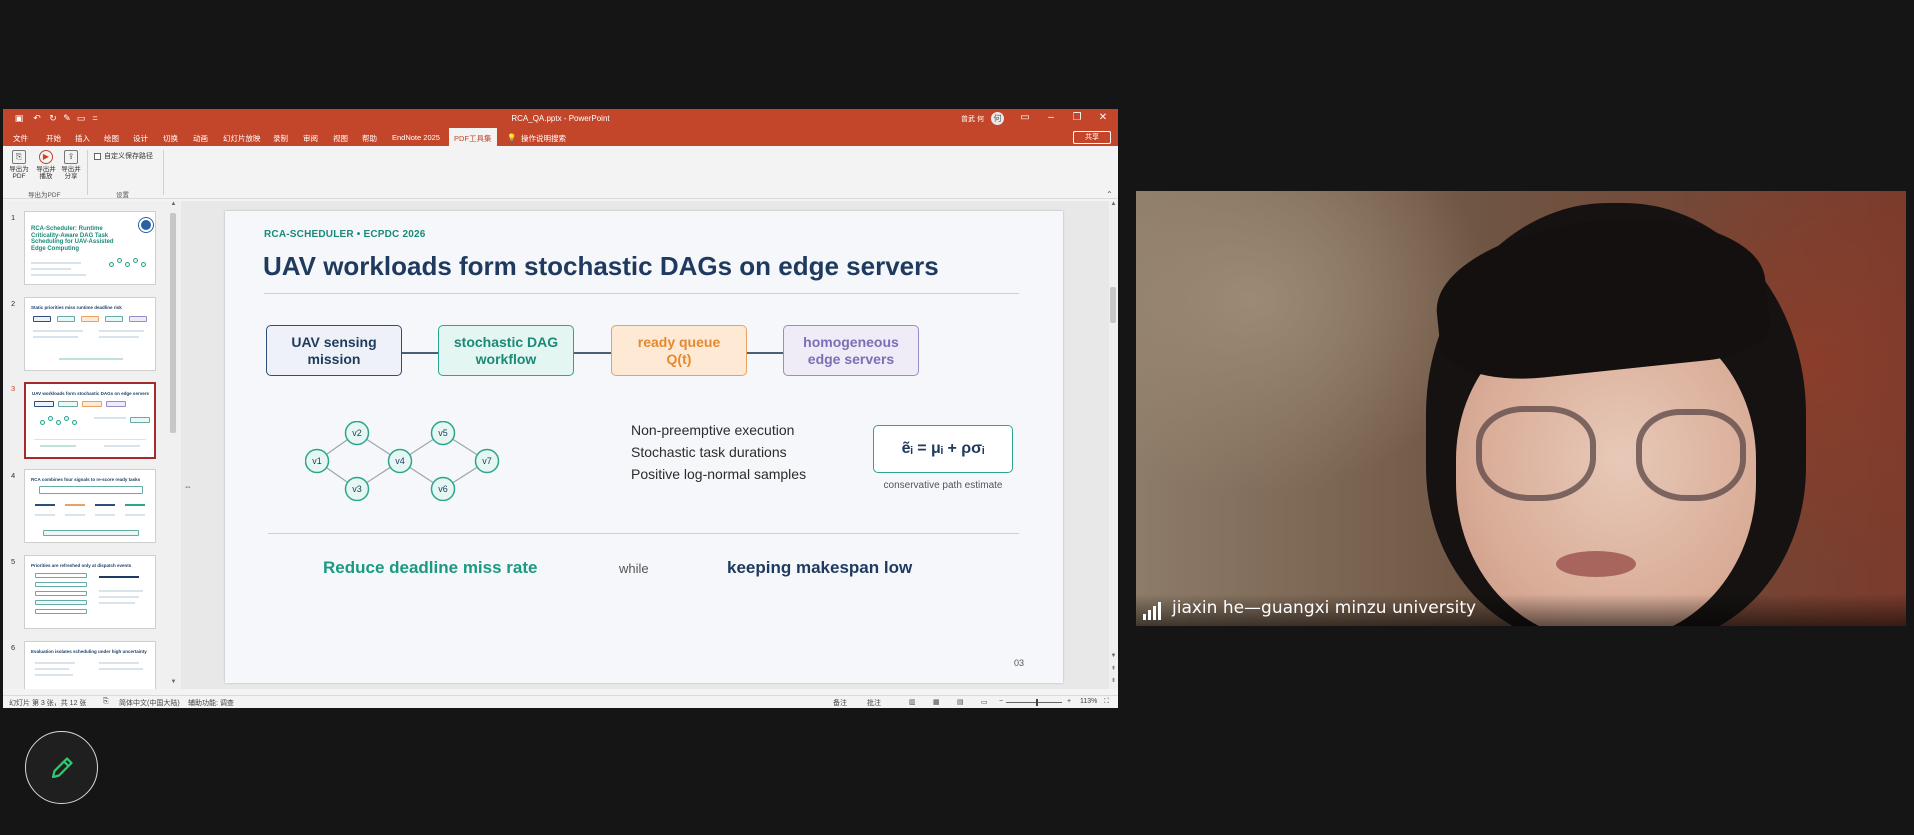 This screenshot has width=1914, height=835. I want to click on thumbnails-scrollbar: ▲ ▼, so click(173, 445).